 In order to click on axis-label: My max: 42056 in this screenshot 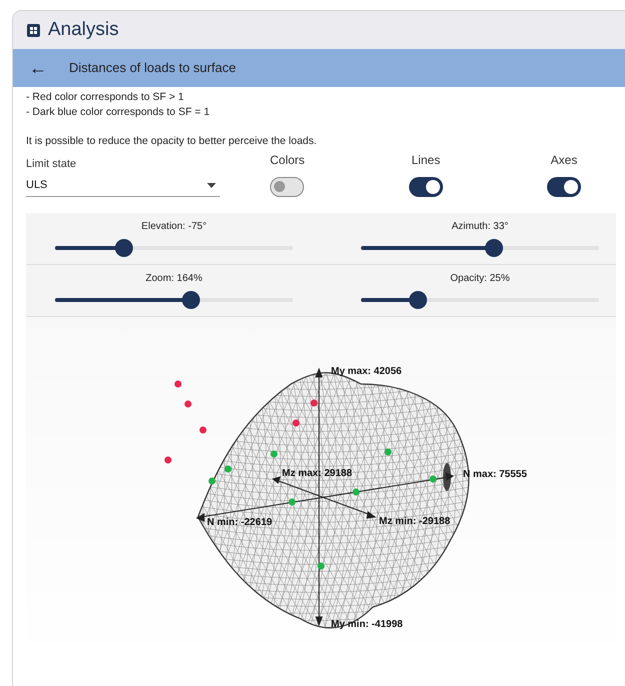, I will do `click(366, 371)`.